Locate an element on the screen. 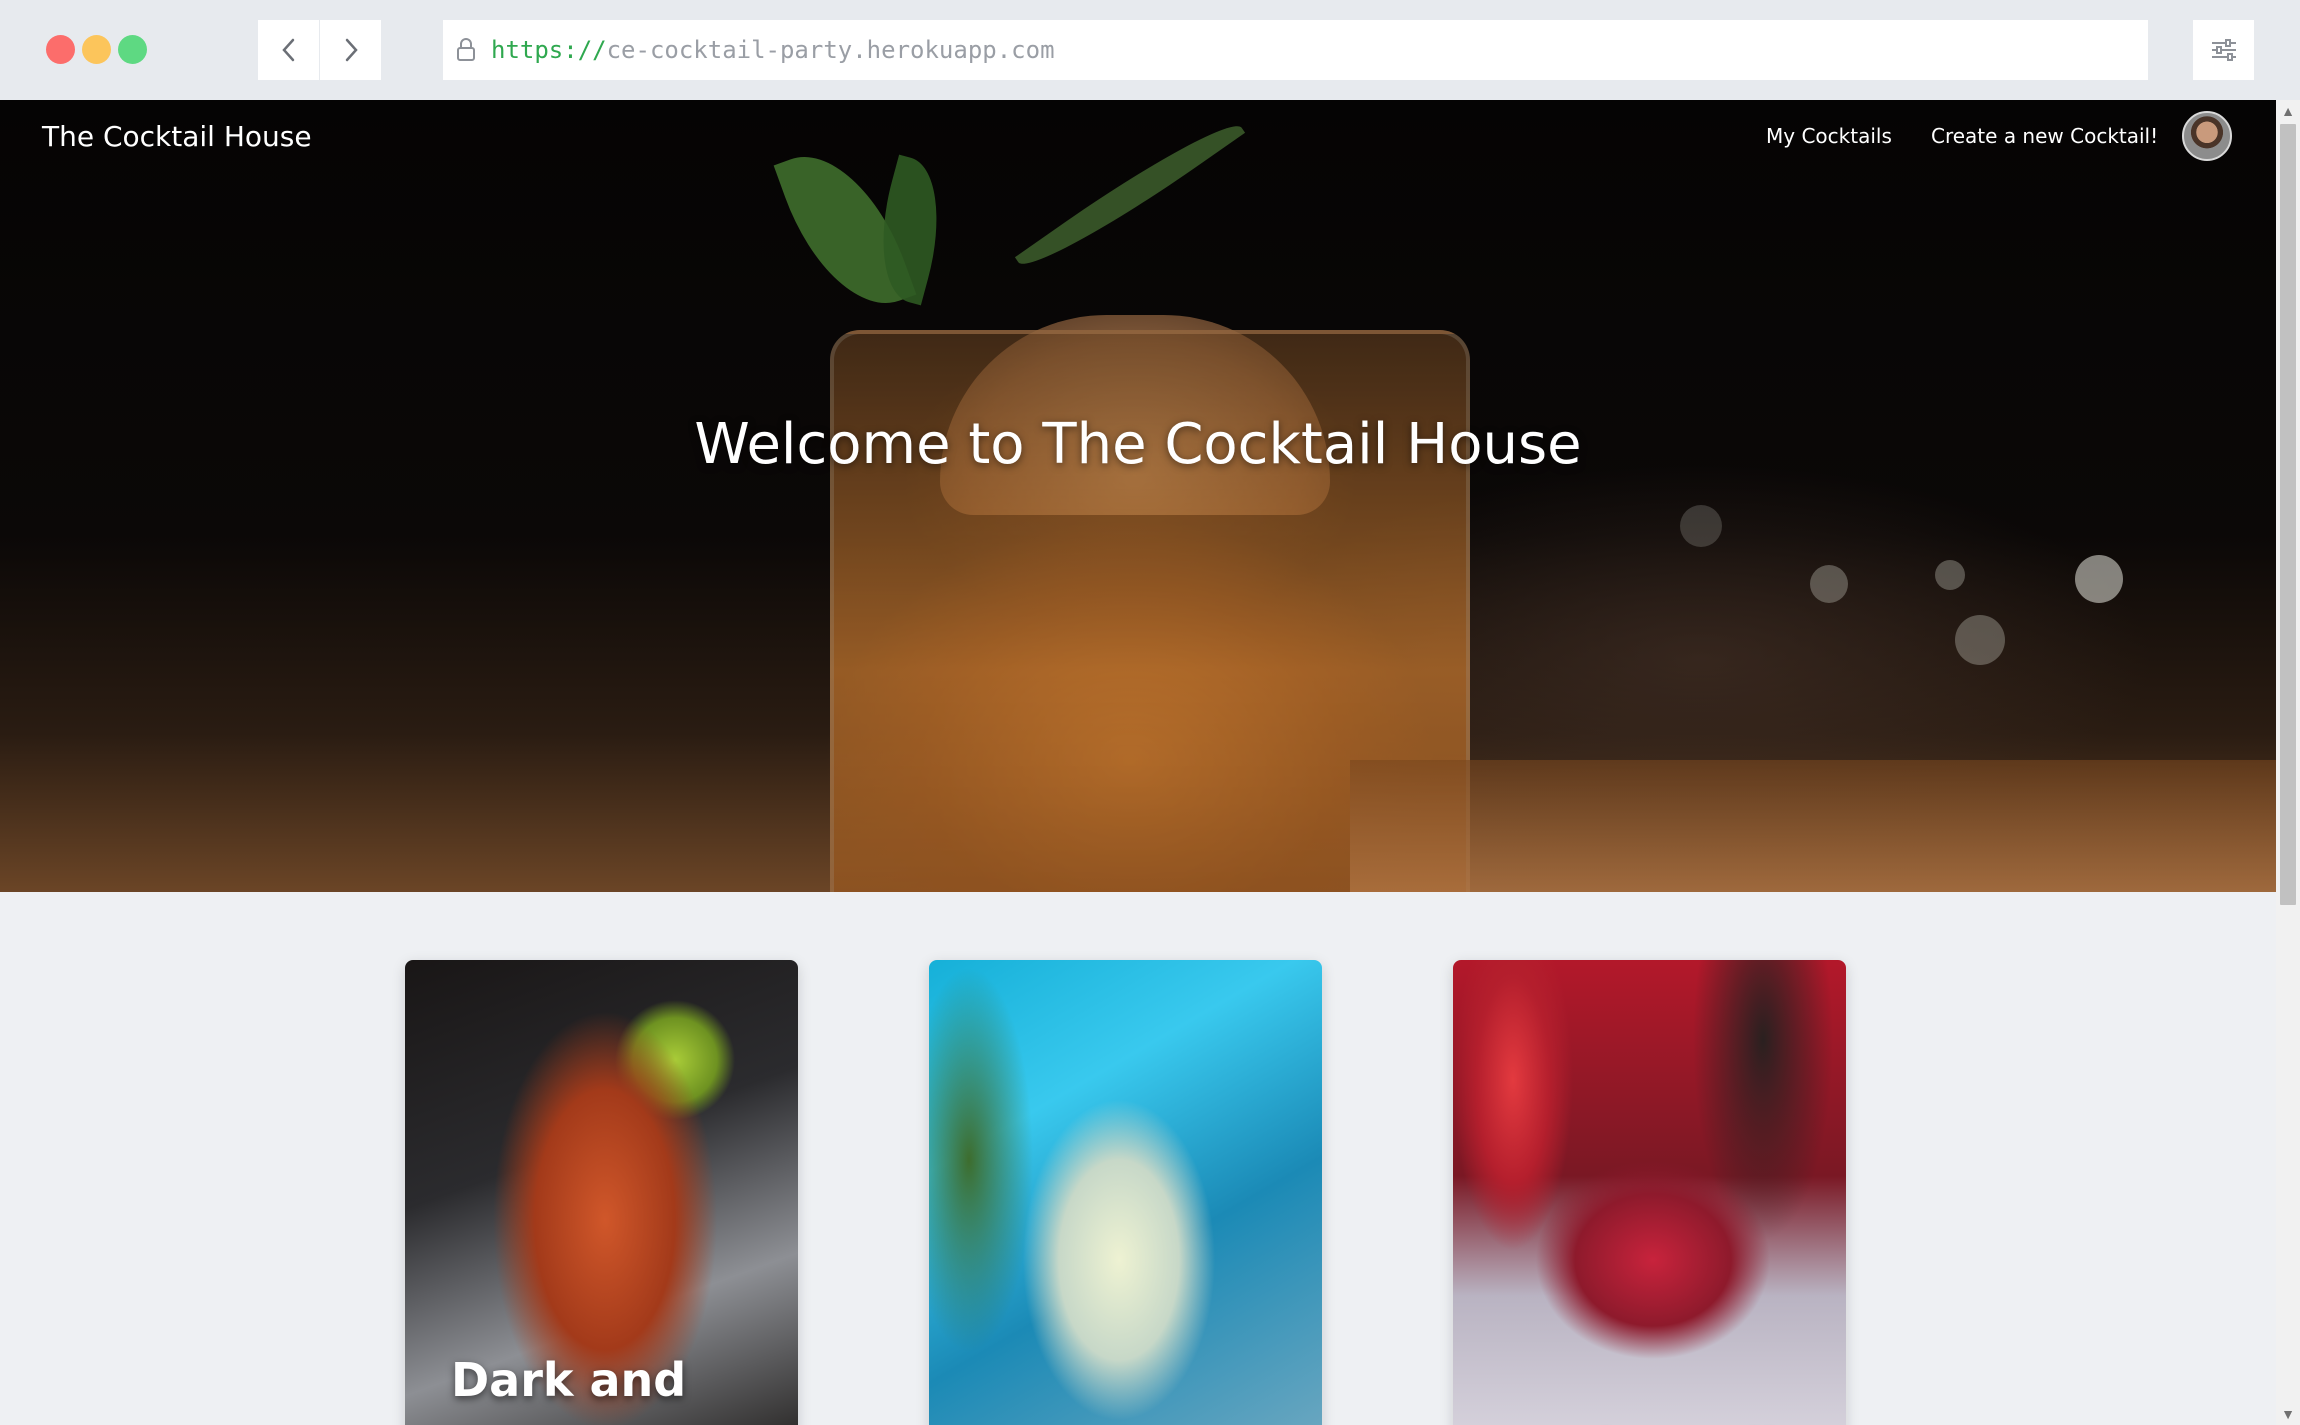  scroll-down-arrow: ▼ is located at coordinates (2288, 1414).